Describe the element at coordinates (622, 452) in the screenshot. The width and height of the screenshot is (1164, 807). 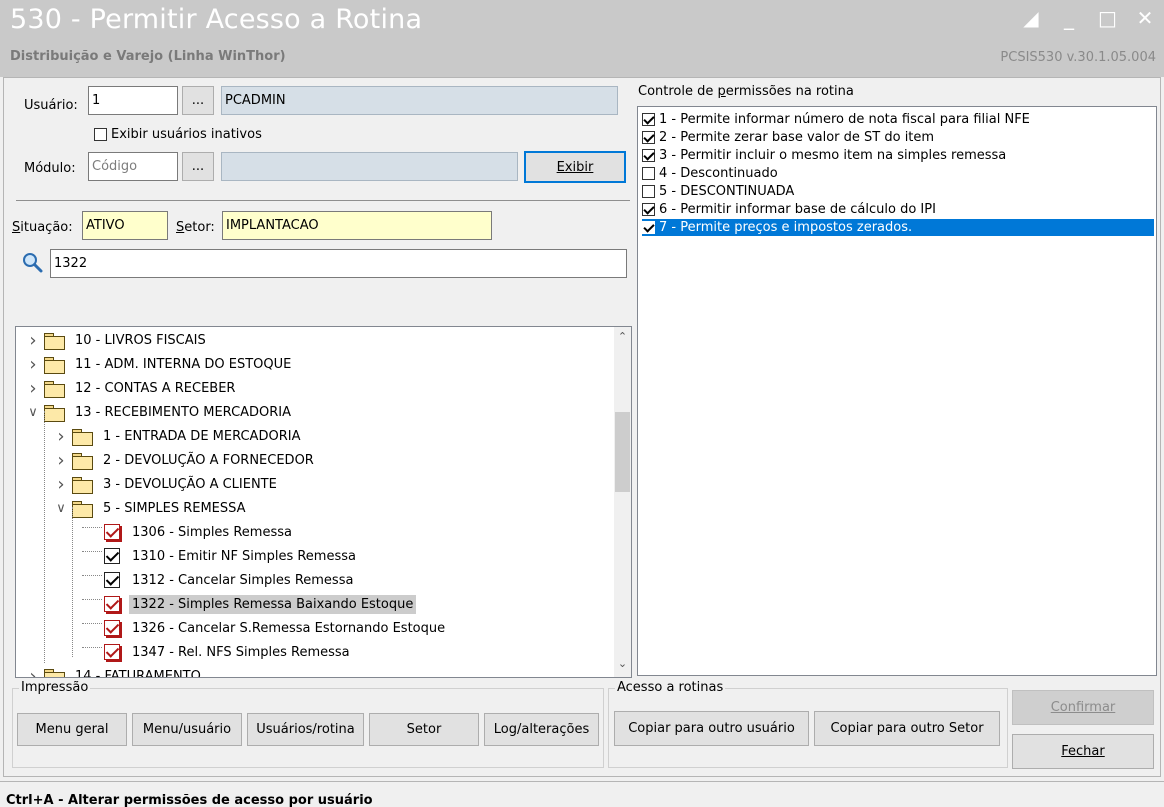
I see `scroll-thumb` at that location.